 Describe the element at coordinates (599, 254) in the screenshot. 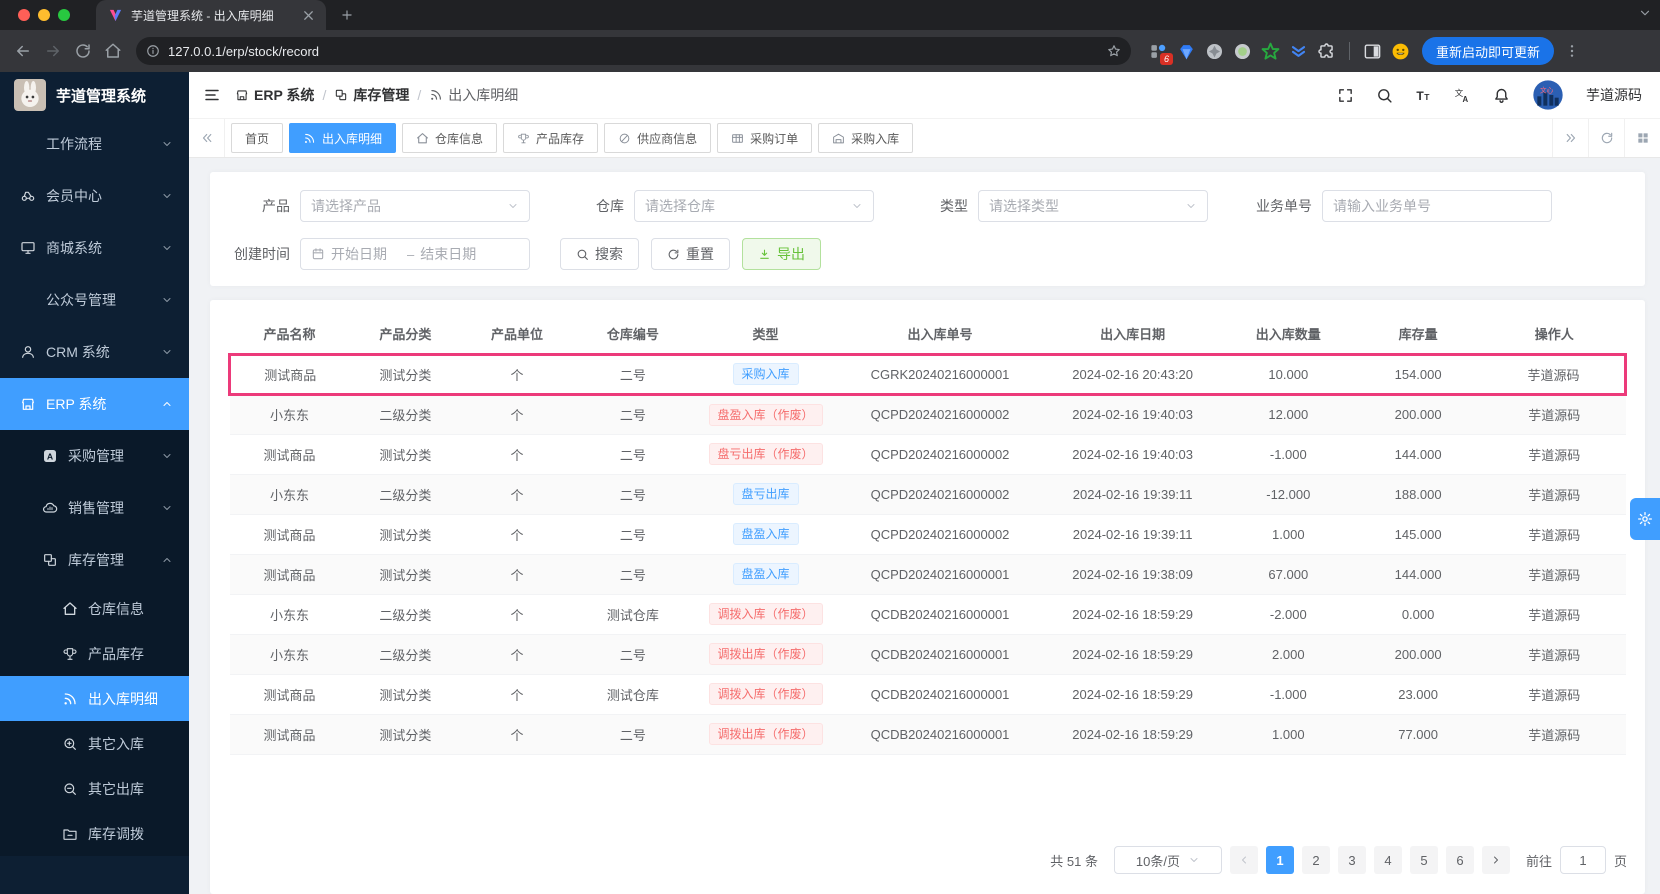

I see `search-button: 搜索` at that location.